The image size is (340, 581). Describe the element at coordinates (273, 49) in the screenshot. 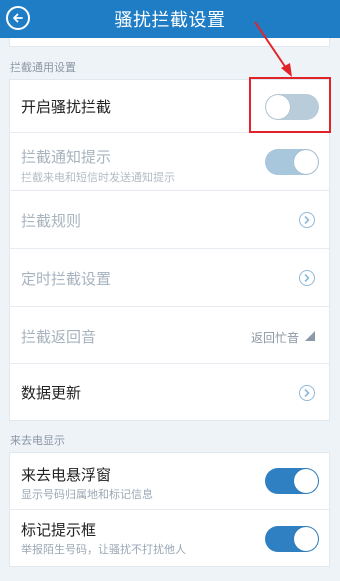

I see `annotation-arrow` at that location.